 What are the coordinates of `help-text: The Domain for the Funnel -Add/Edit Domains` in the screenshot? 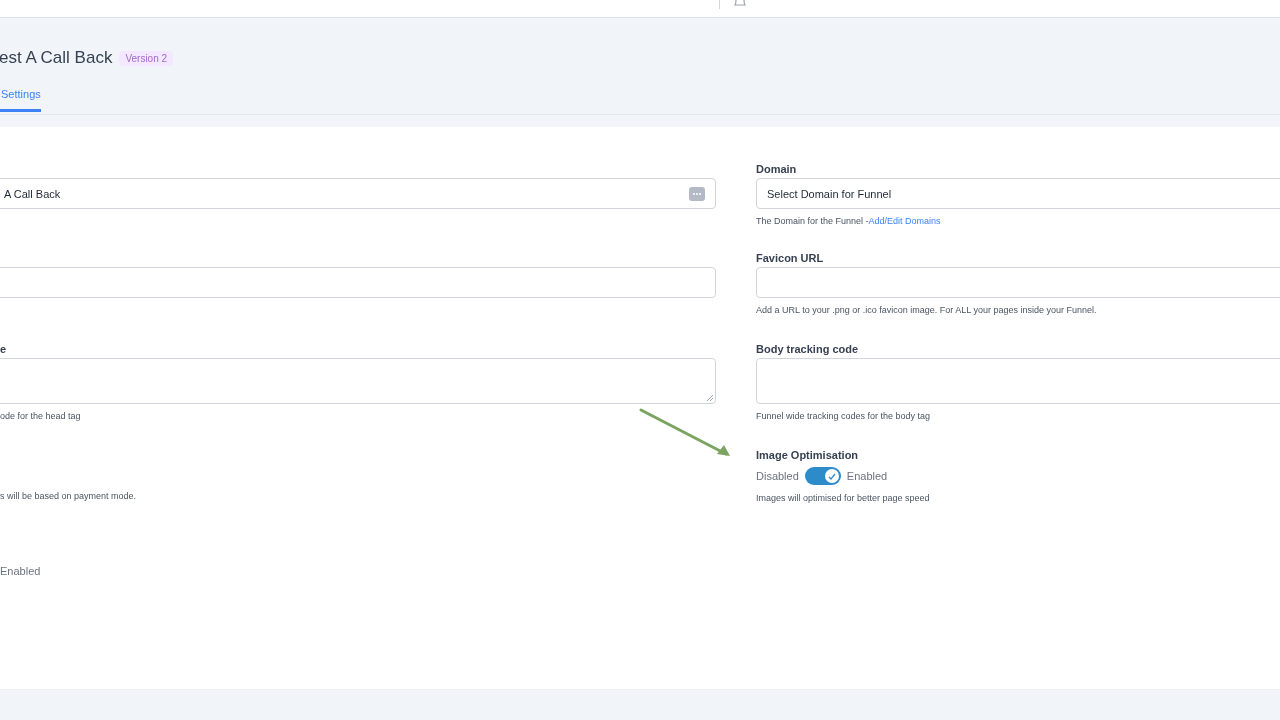 It's located at (849, 221).